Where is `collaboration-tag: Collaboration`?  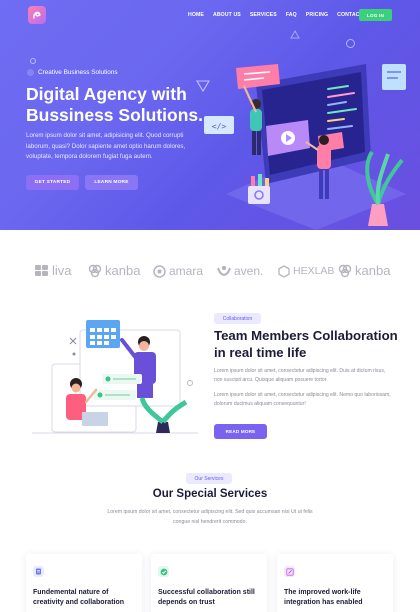 collaboration-tag: Collaboration is located at coordinates (237, 318).